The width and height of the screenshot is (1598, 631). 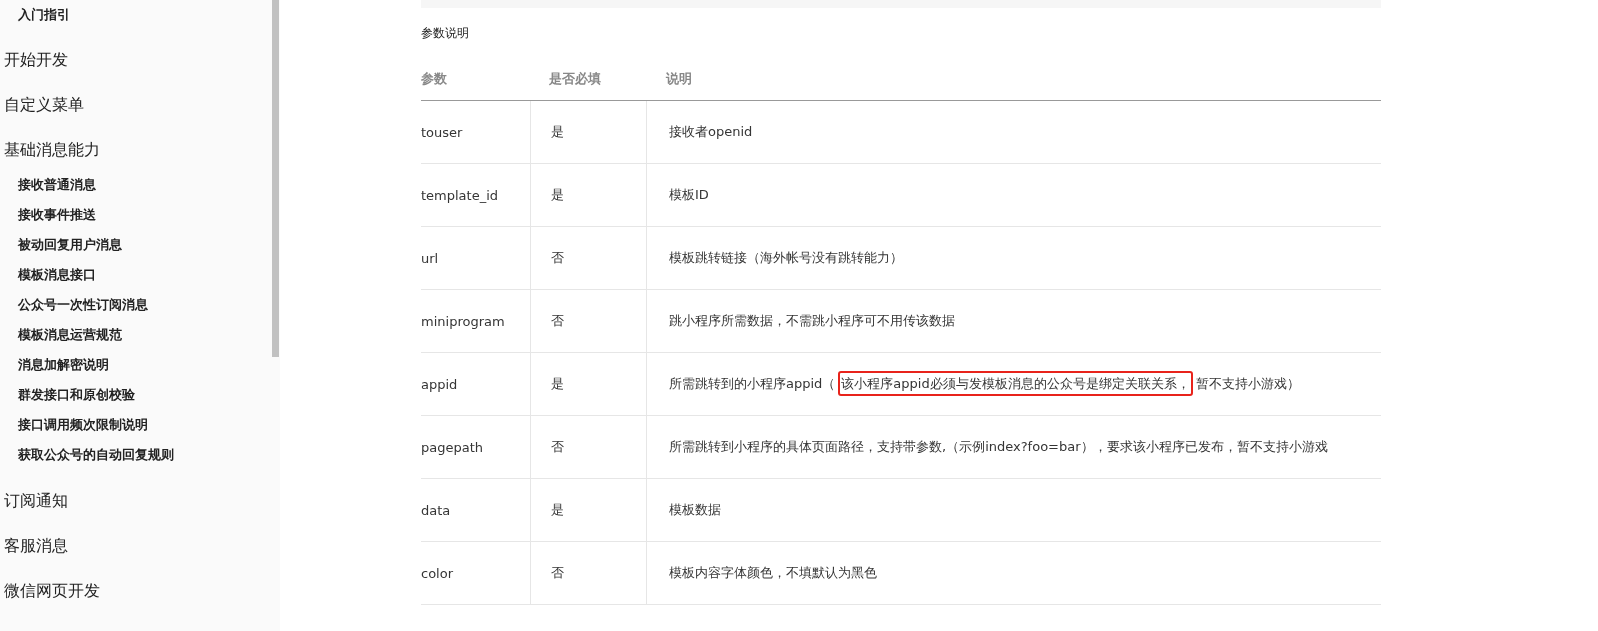 I want to click on table-cell: 接收者openid, so click(x=1013, y=132).